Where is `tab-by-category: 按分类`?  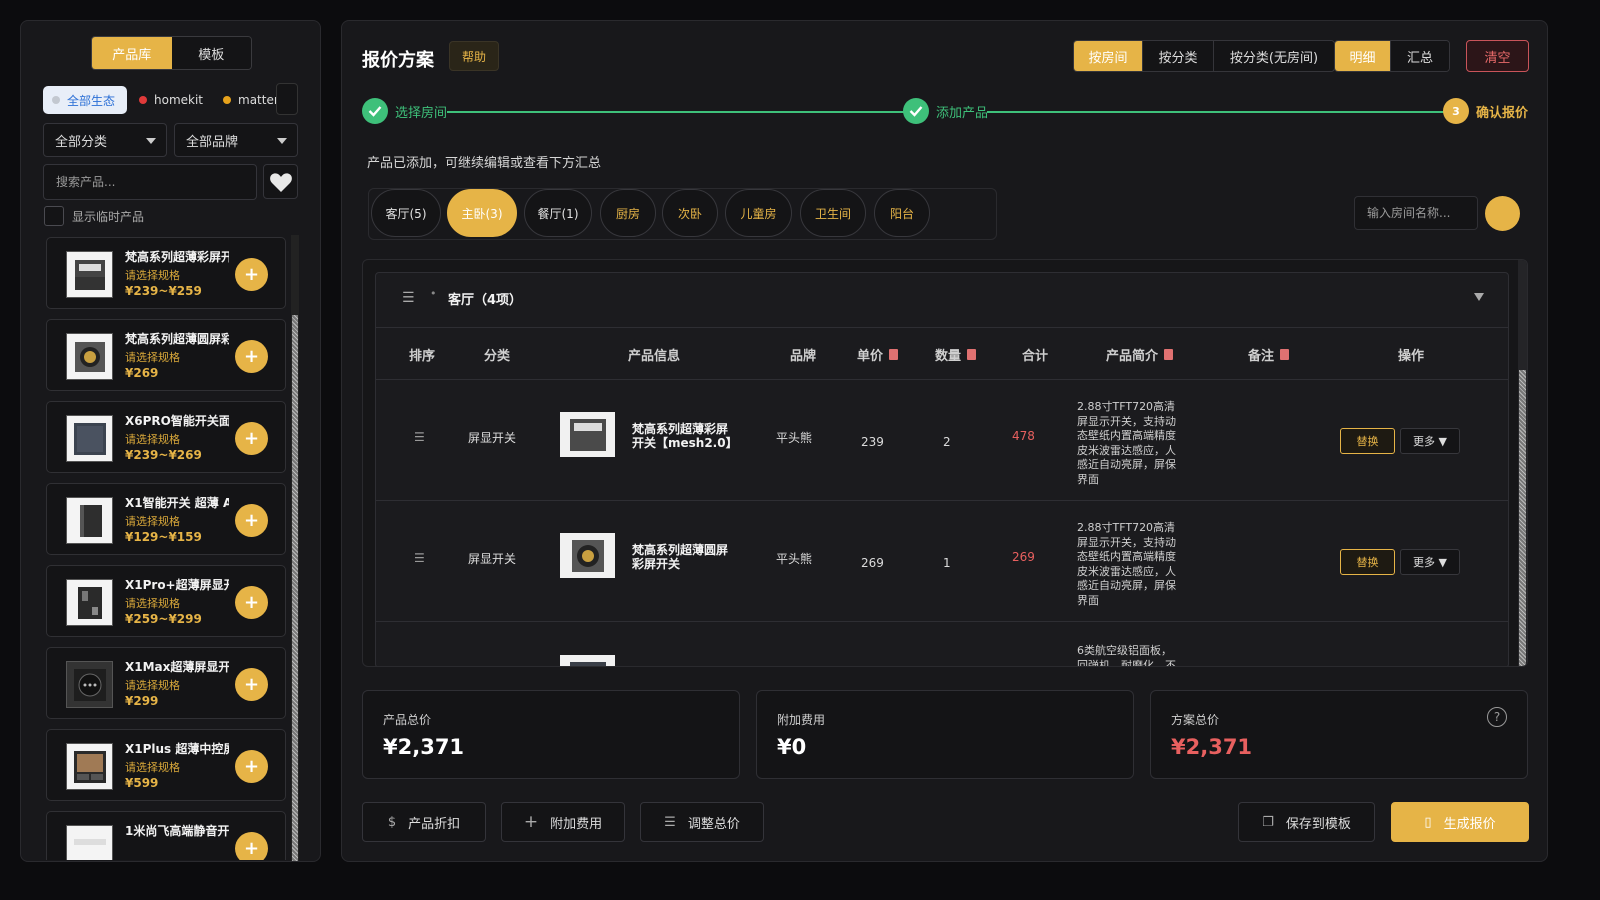
tab-by-category: 按分类 is located at coordinates (1178, 56).